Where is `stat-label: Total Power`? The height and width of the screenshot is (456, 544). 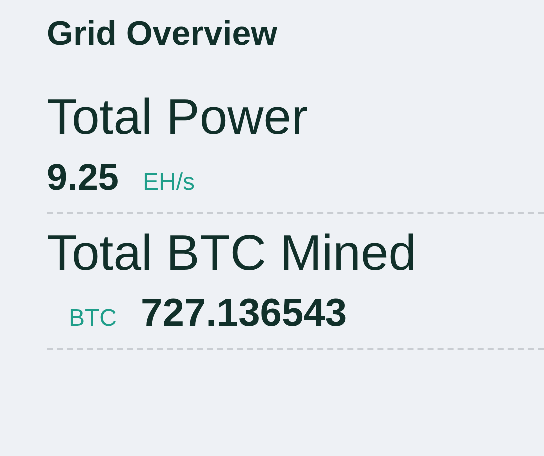
stat-label: Total Power is located at coordinates (178, 117).